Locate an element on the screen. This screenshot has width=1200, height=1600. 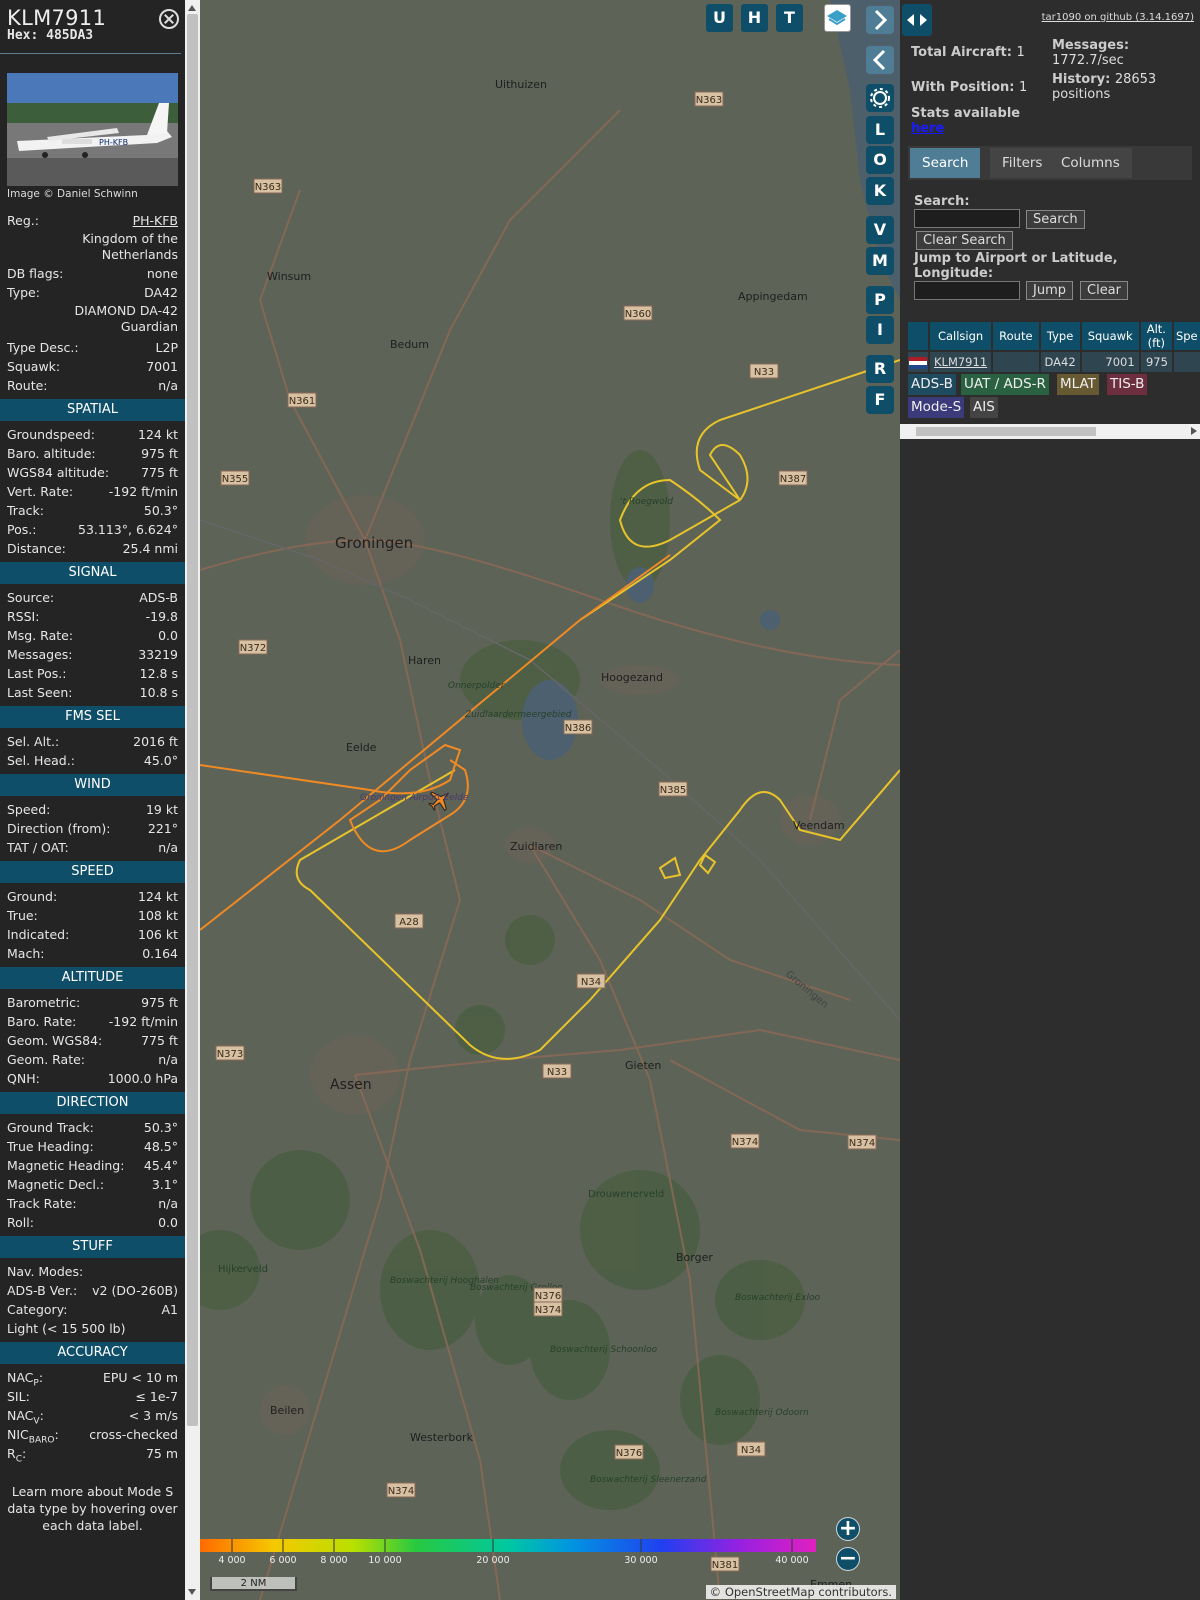
map-button-f: F is located at coordinates (880, 400).